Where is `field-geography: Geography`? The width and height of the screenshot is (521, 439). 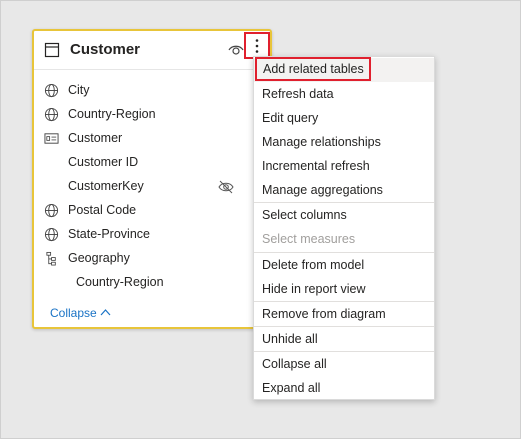 field-geography: Geography is located at coordinates (152, 259).